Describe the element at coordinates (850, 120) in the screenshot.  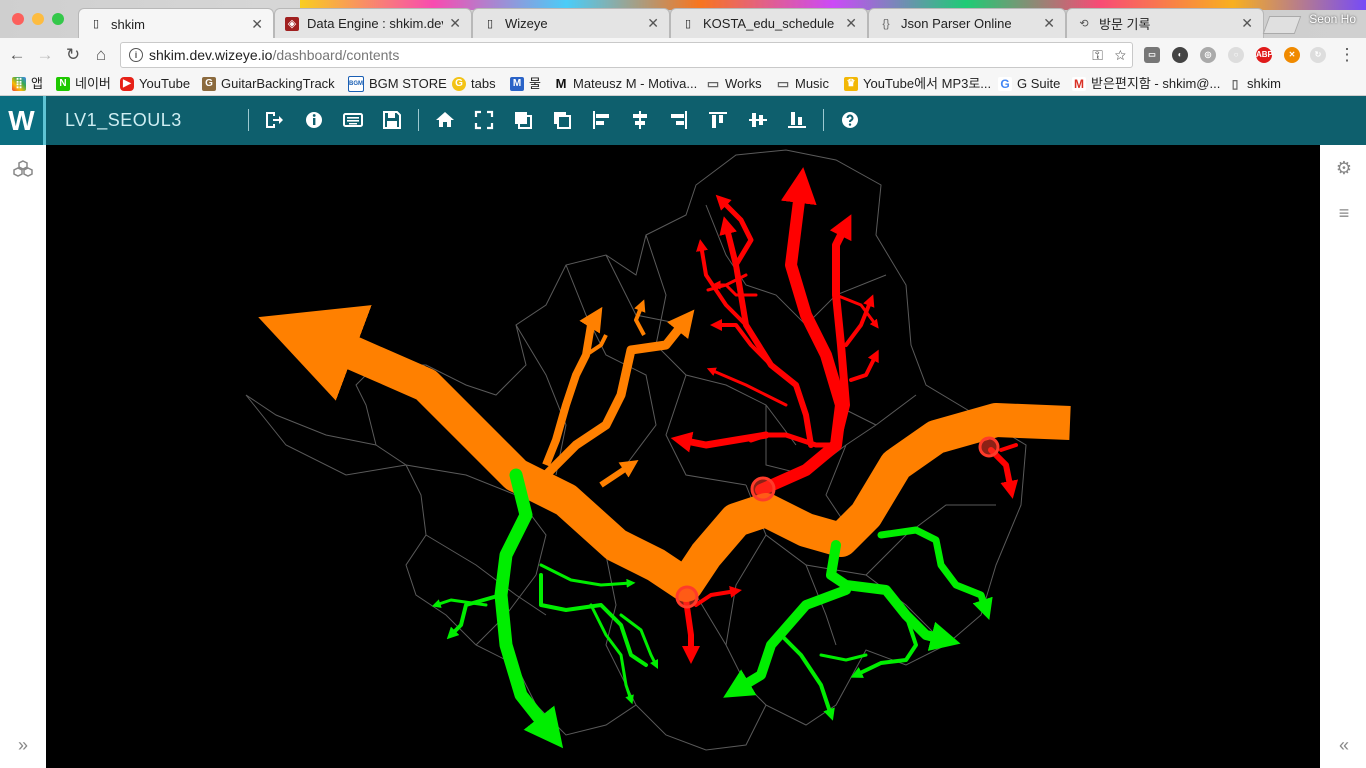
I see `help-icon` at that location.